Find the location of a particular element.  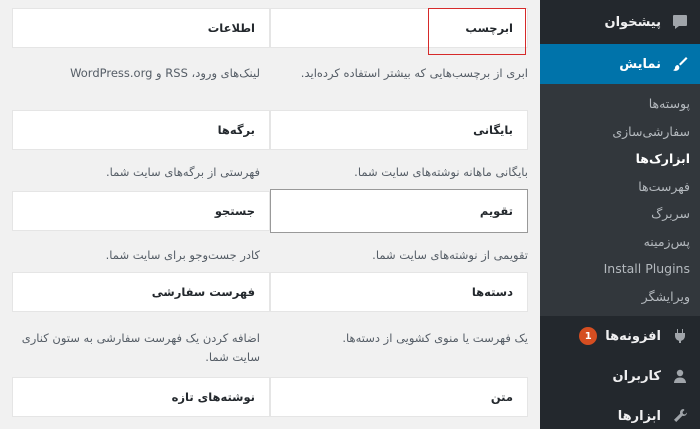

widget-title: ابرچسب is located at coordinates (489, 28).